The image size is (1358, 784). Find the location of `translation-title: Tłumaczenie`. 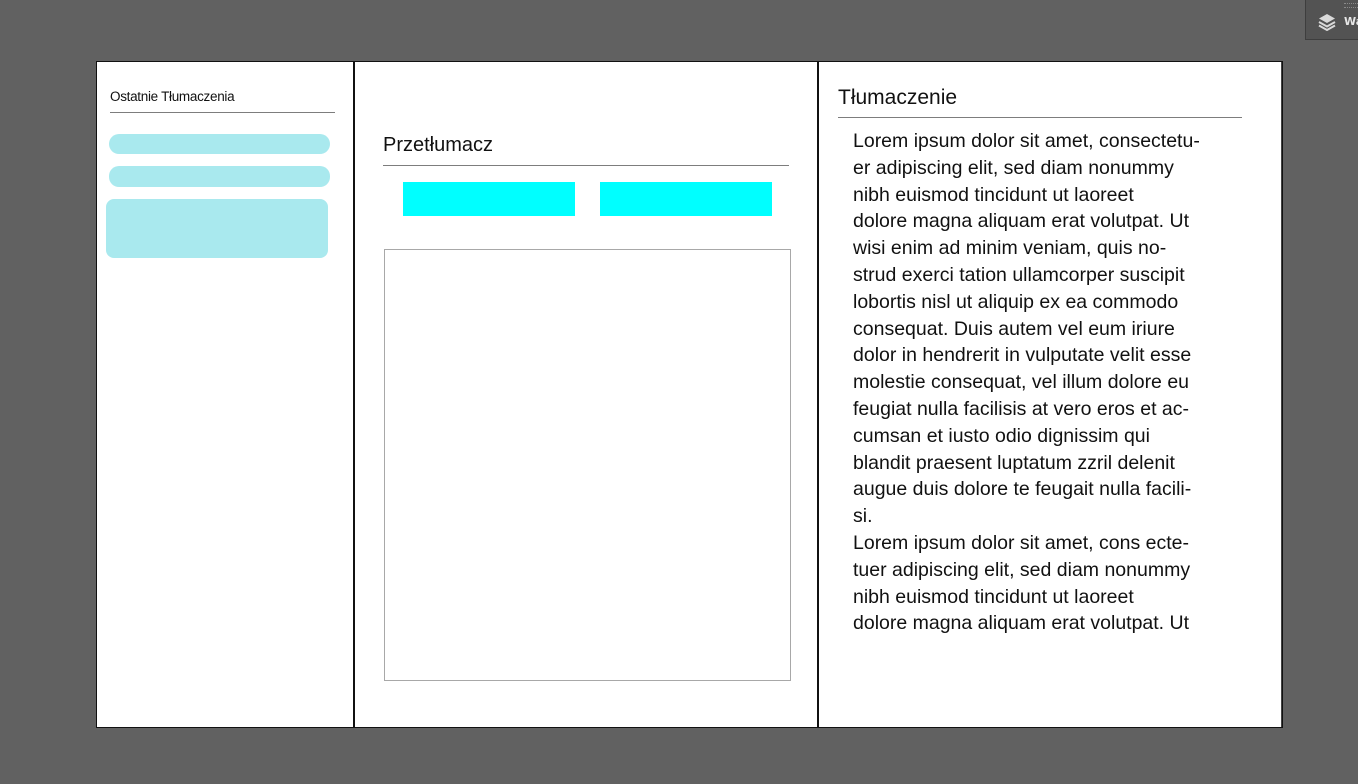

translation-title: Tłumaczenie is located at coordinates (898, 97).